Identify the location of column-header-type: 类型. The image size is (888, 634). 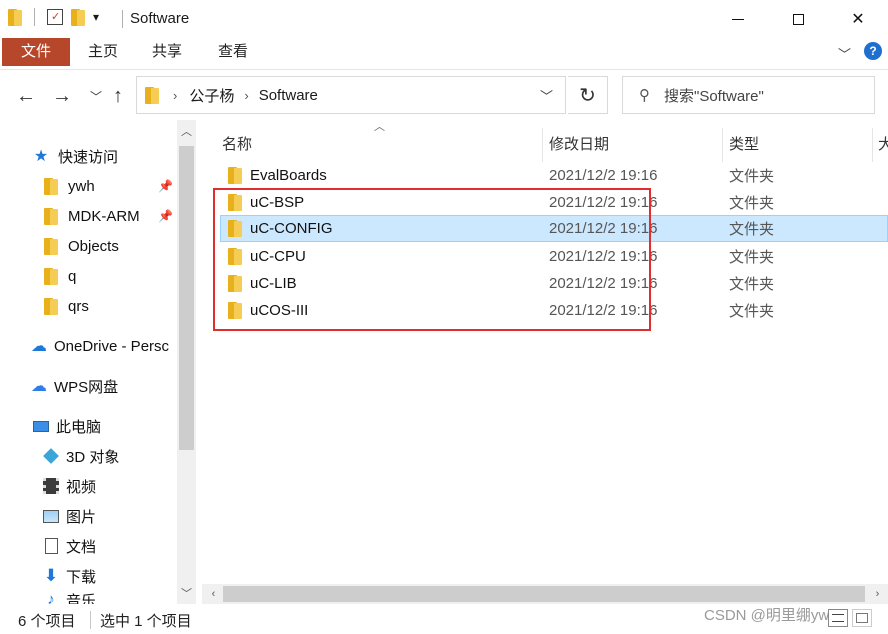
(744, 145).